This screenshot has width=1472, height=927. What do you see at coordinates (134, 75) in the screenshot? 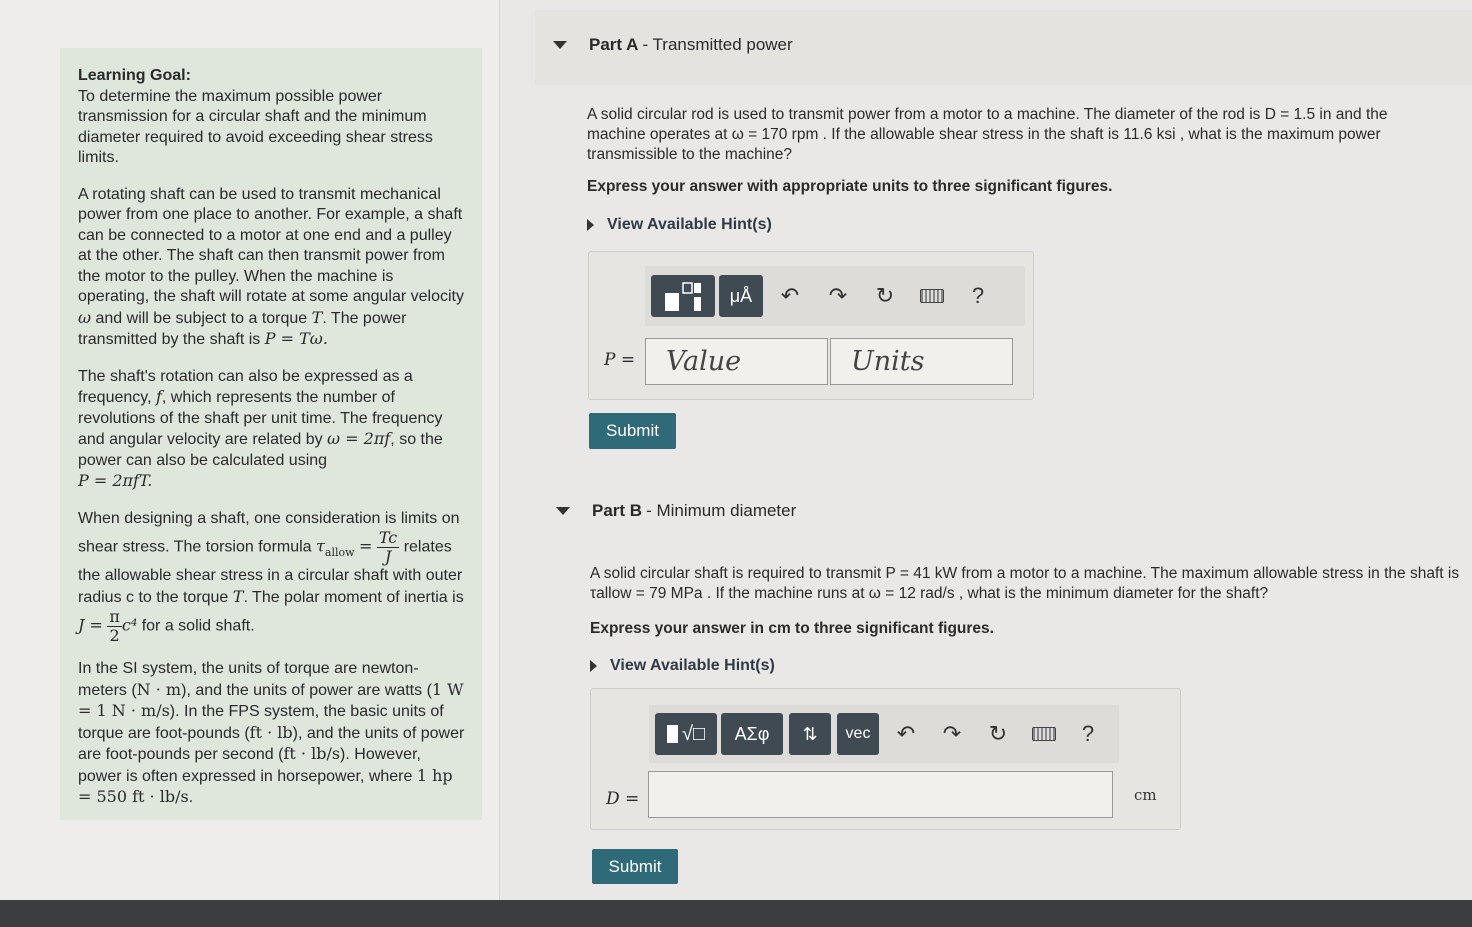
I see `learning-goal-title: Learning Goal:` at bounding box center [134, 75].